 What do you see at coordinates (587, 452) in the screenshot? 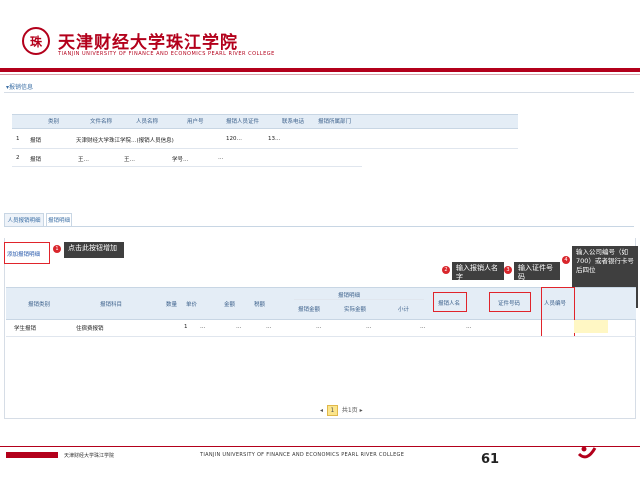
I see `footer-emblem-icon` at bounding box center [587, 452].